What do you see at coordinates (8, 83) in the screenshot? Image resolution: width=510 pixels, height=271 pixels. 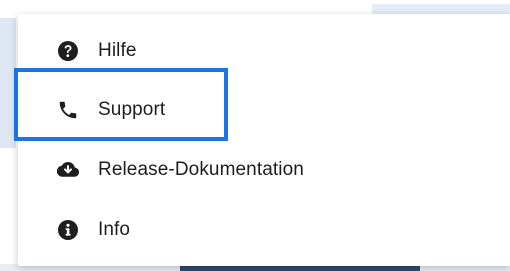 I see `background-panel-left` at bounding box center [8, 83].